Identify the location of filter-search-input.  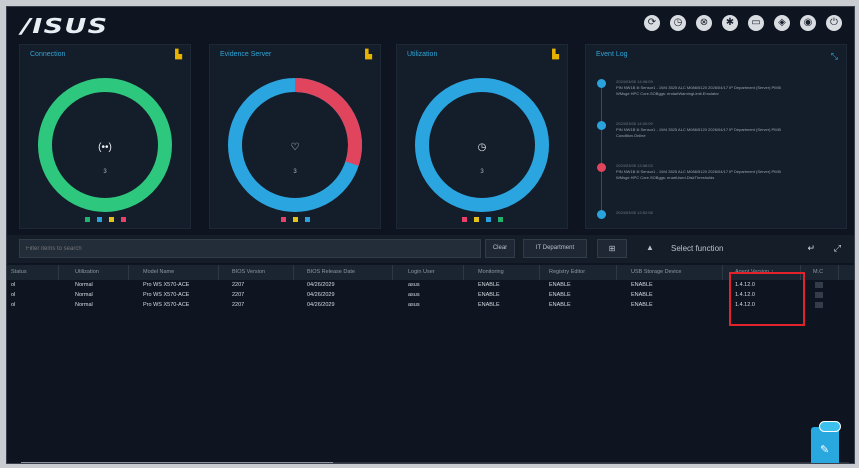
(250, 248).